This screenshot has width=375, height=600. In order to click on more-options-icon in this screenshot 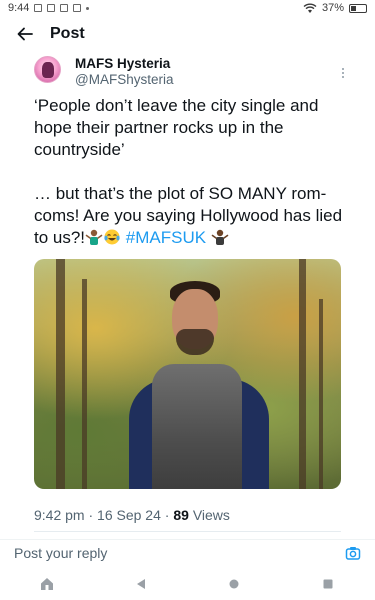, I will do `click(343, 73)`.